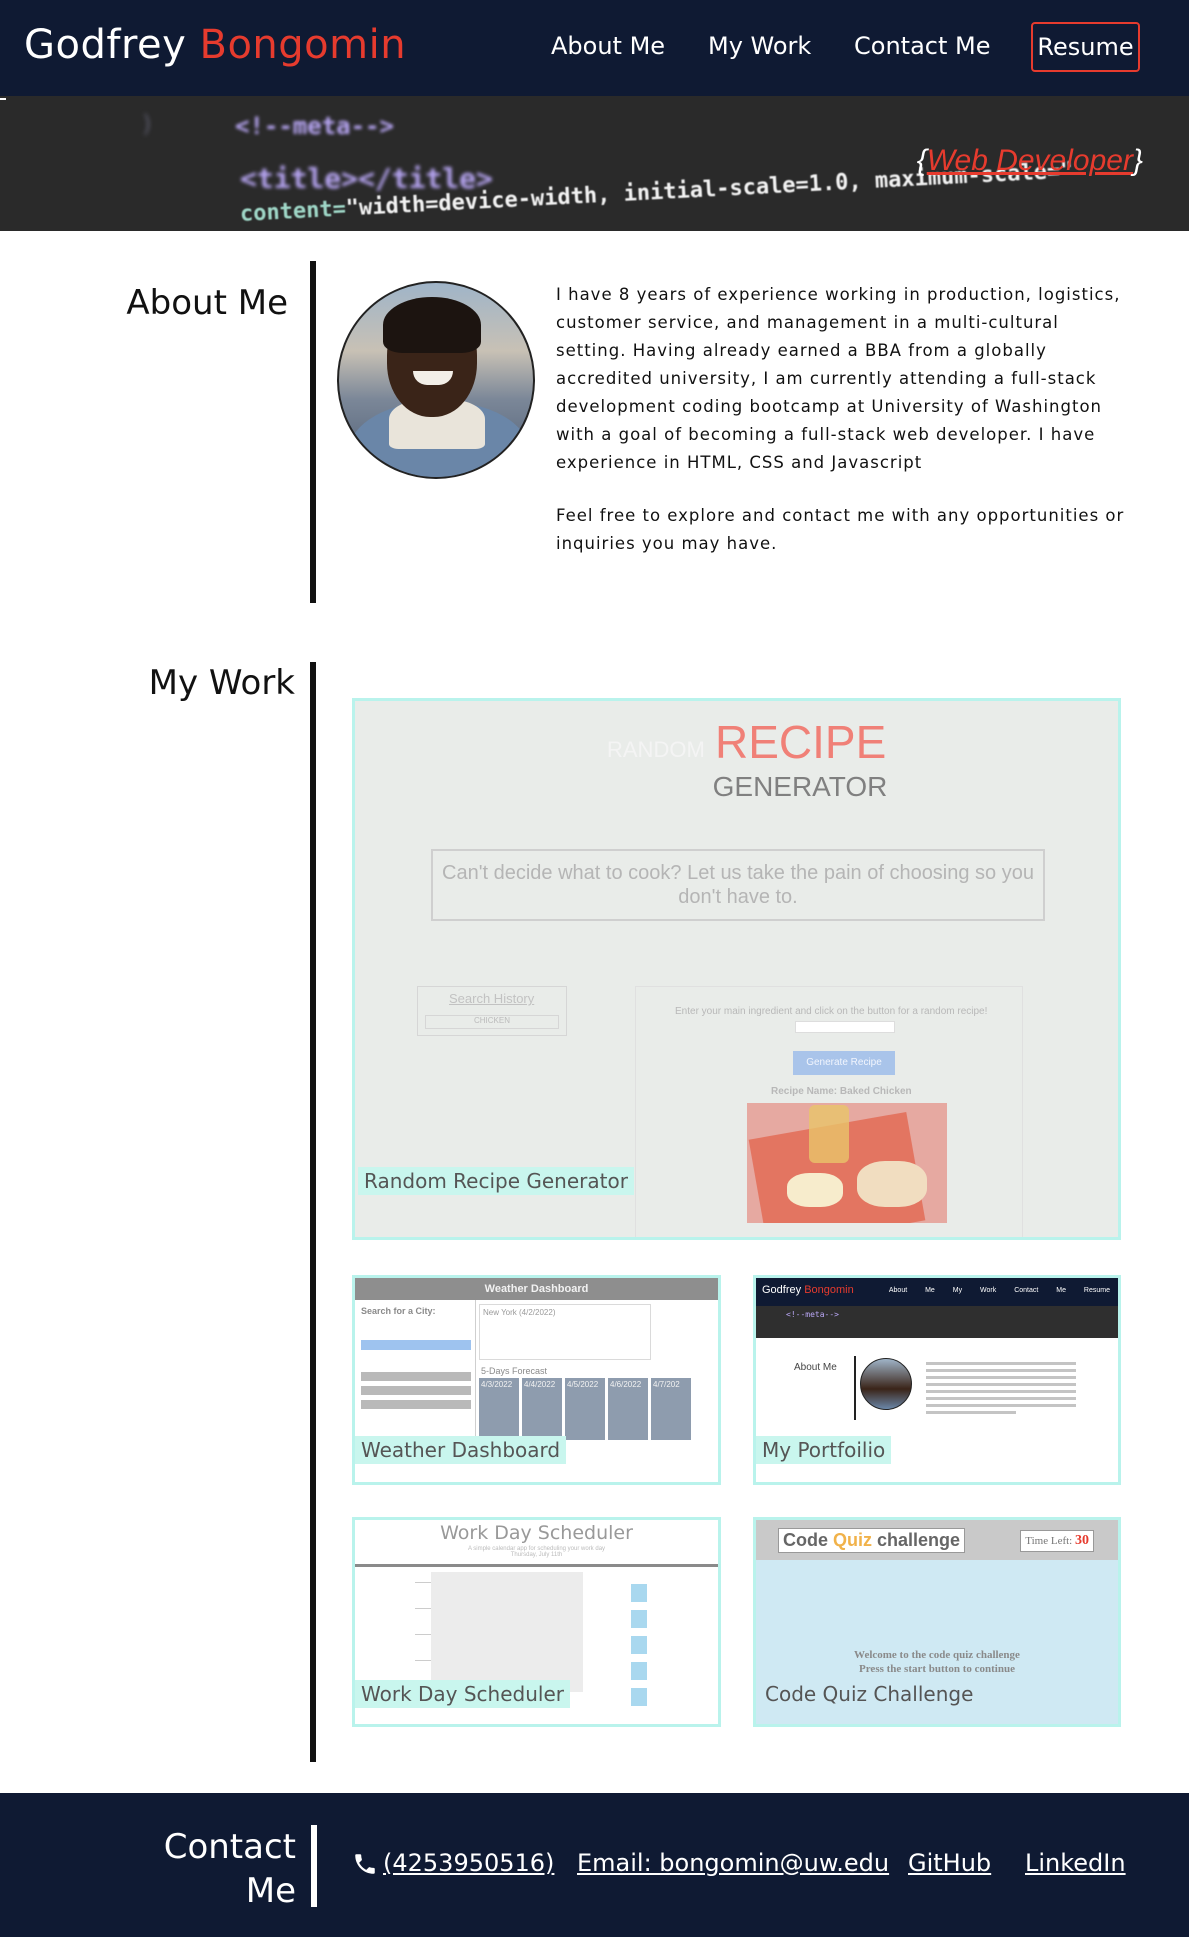 This screenshot has height=1937, width=1189. What do you see at coordinates (759, 46) in the screenshot?
I see `nav-link-my-work: My Work` at bounding box center [759, 46].